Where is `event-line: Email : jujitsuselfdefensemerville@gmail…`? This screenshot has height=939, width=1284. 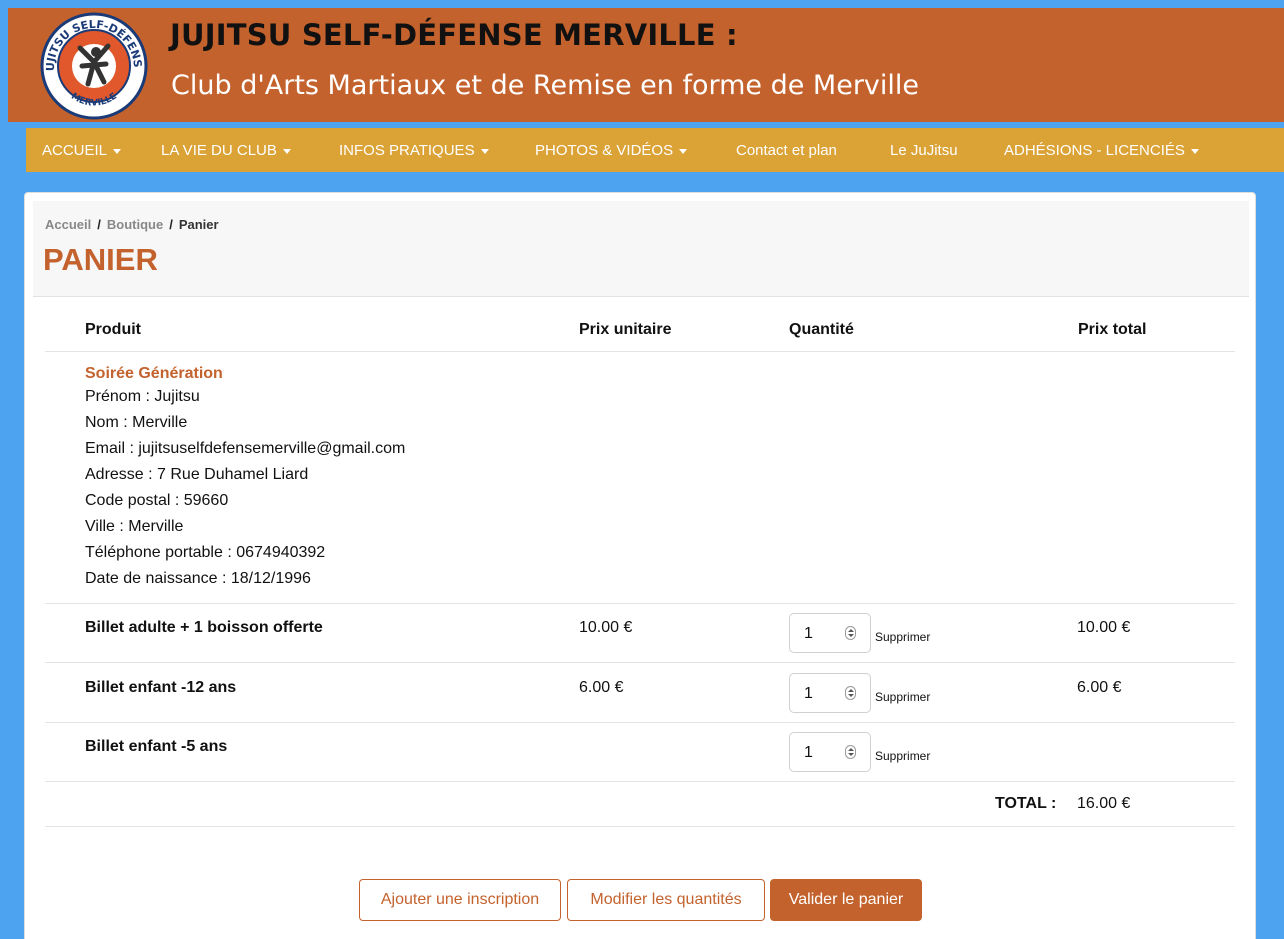
event-line: Email : jujitsuselfdefensemerville@gmail… is located at coordinates (245, 448).